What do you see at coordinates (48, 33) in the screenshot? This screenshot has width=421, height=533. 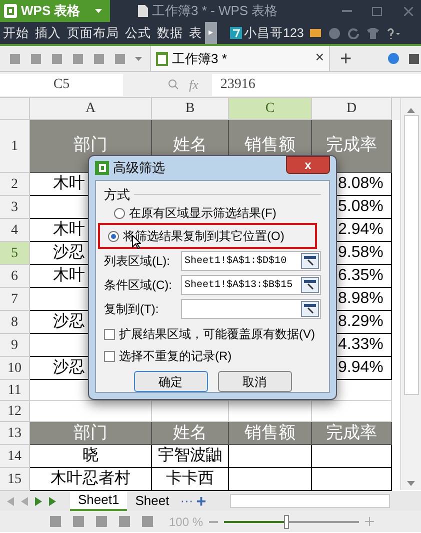 I see `menu-item: 插入` at bounding box center [48, 33].